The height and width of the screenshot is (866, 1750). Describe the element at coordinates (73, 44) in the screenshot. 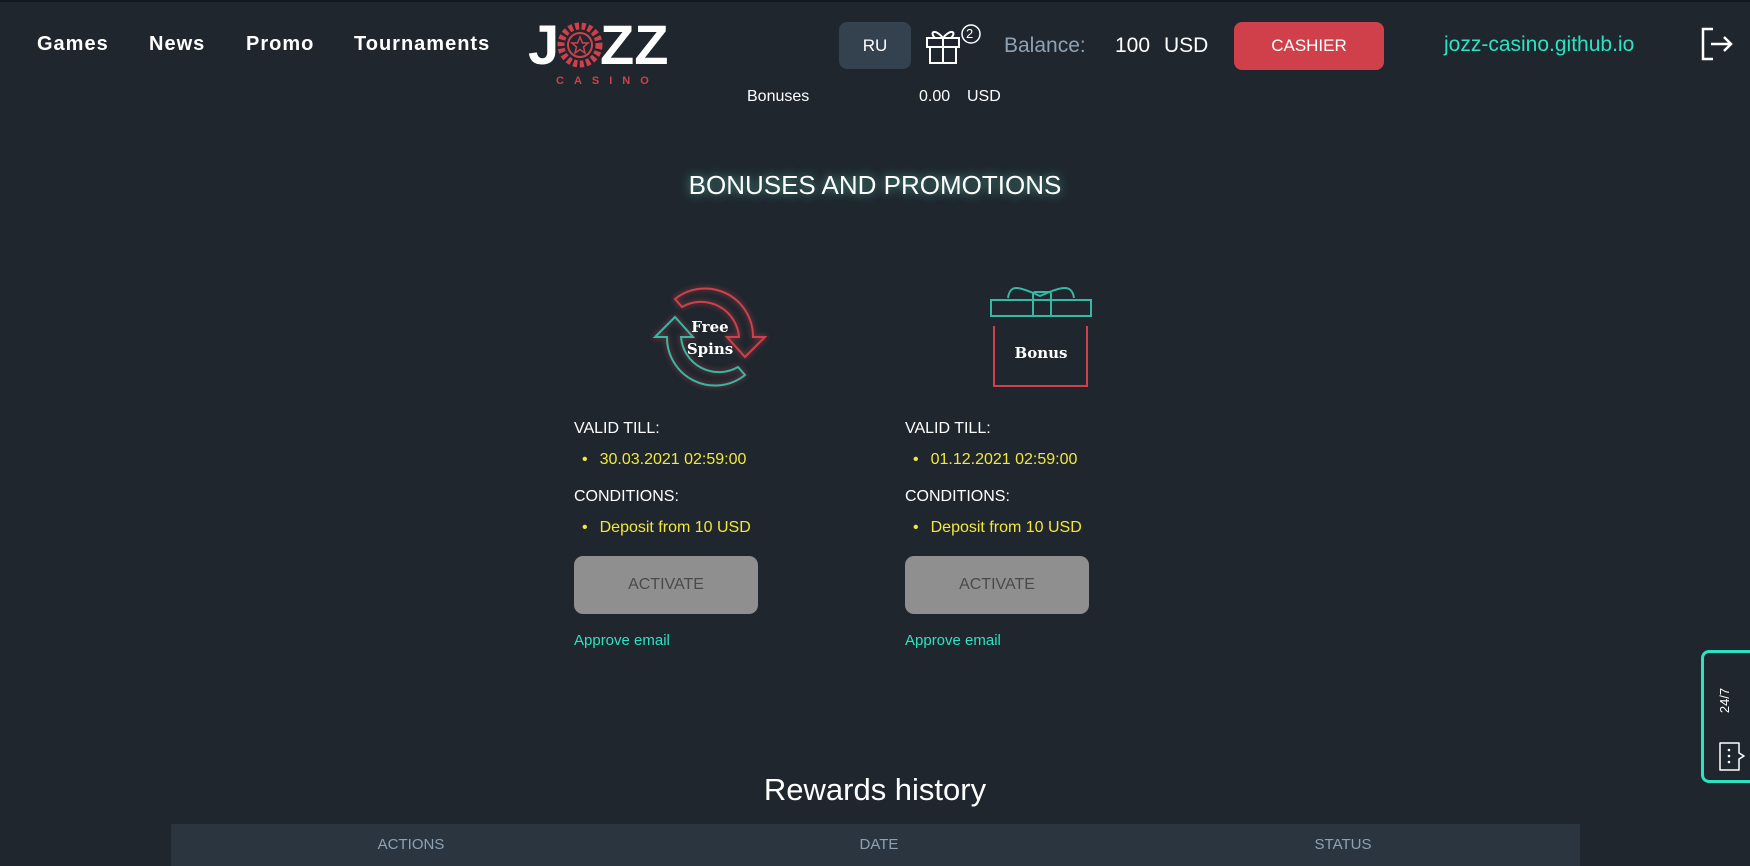

I see `nav-games: Games` at that location.